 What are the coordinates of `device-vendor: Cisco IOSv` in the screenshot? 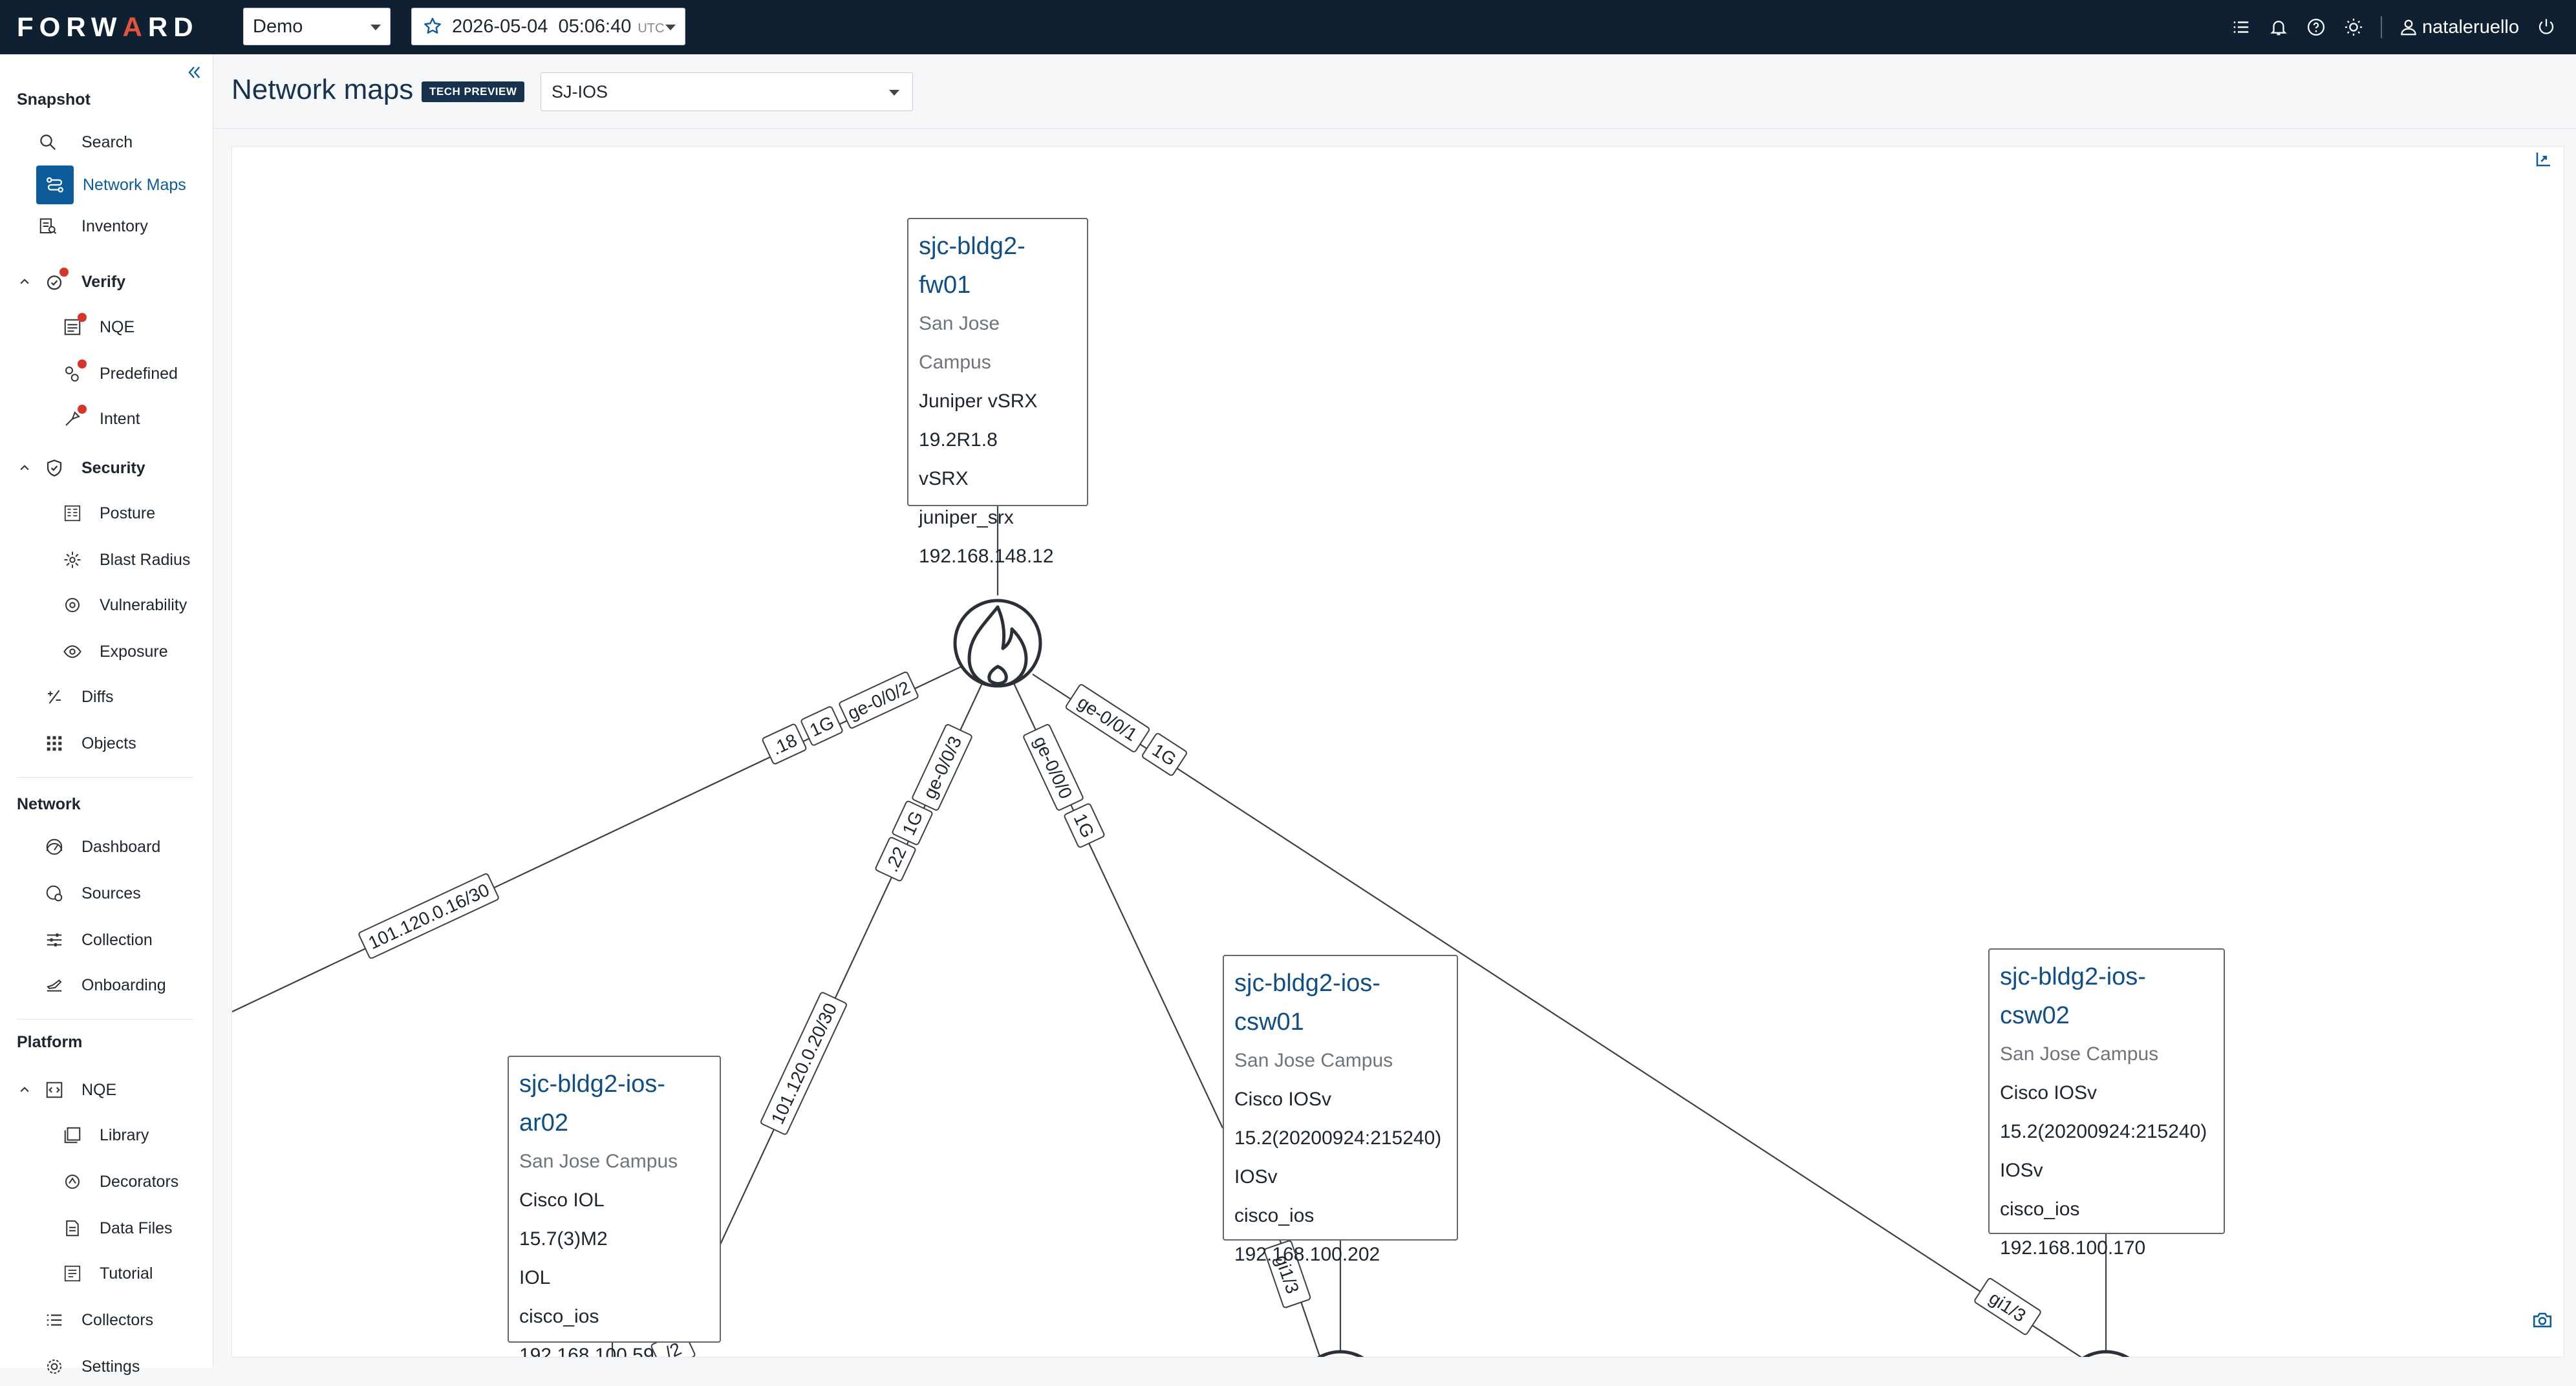 It's located at (1283, 1100).